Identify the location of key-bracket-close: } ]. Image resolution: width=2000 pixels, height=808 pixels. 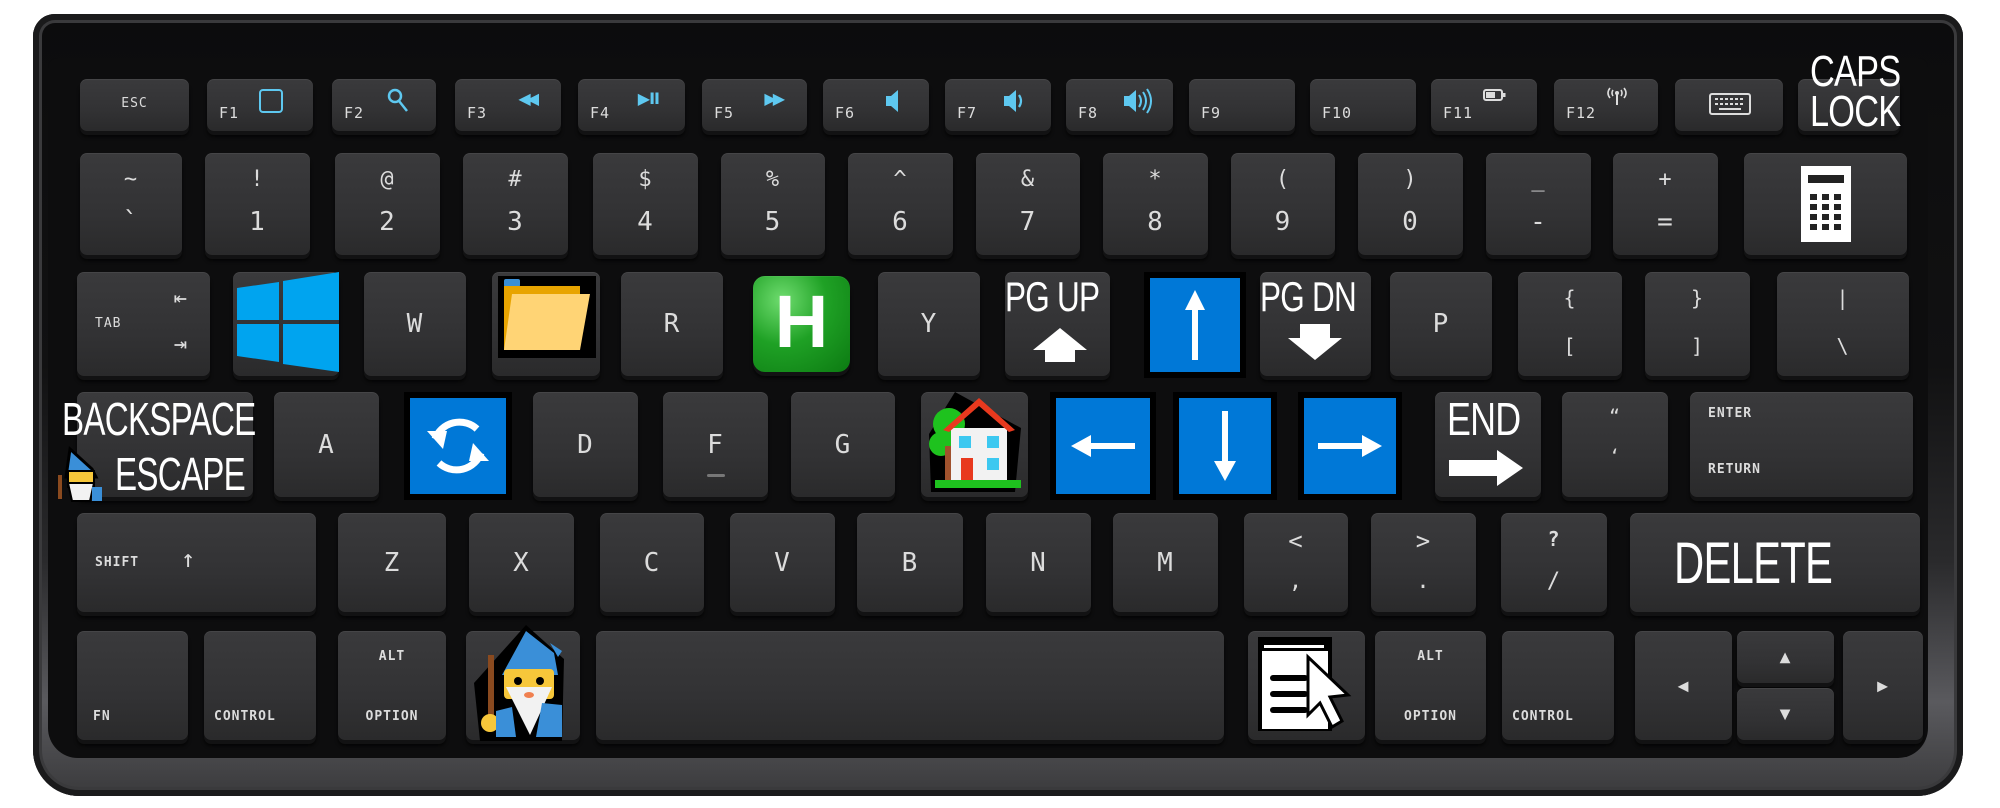
(1697, 324).